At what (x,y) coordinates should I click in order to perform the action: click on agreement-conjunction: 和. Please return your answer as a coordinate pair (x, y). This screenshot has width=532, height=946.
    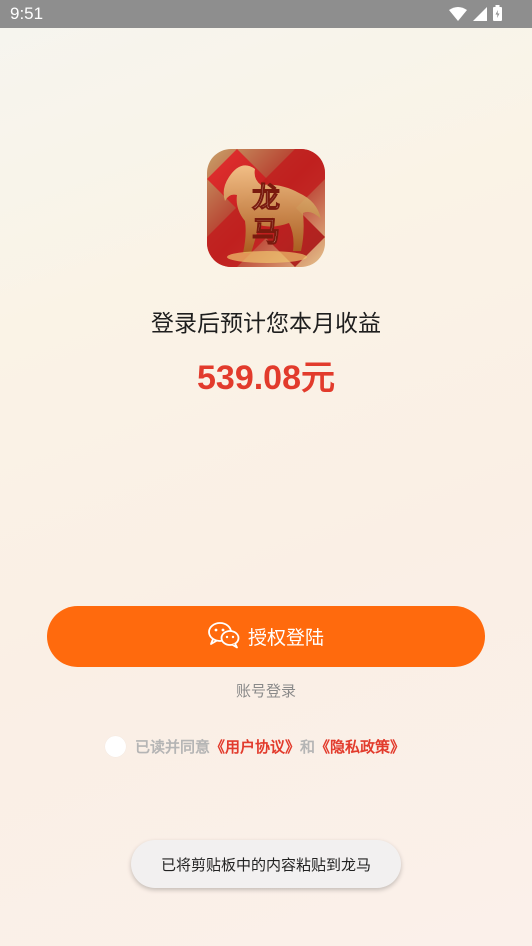
    Looking at the image, I should click on (308, 747).